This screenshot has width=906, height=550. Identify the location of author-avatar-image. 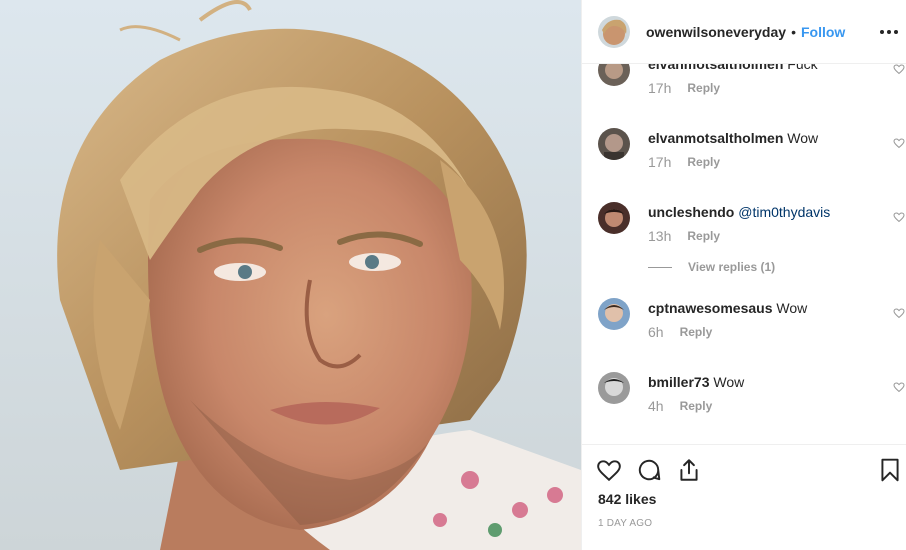
(614, 31).